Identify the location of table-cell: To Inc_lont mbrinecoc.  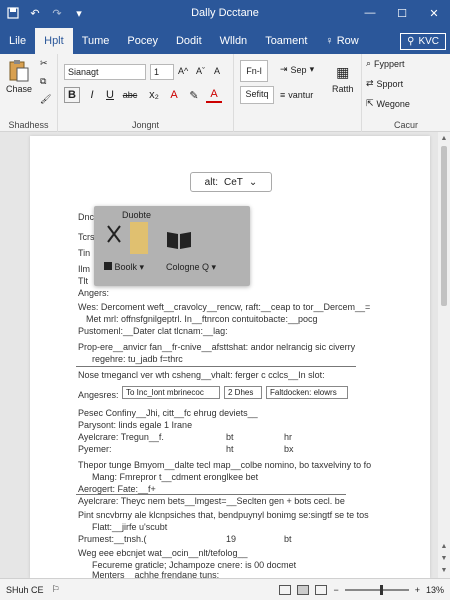
(171, 392).